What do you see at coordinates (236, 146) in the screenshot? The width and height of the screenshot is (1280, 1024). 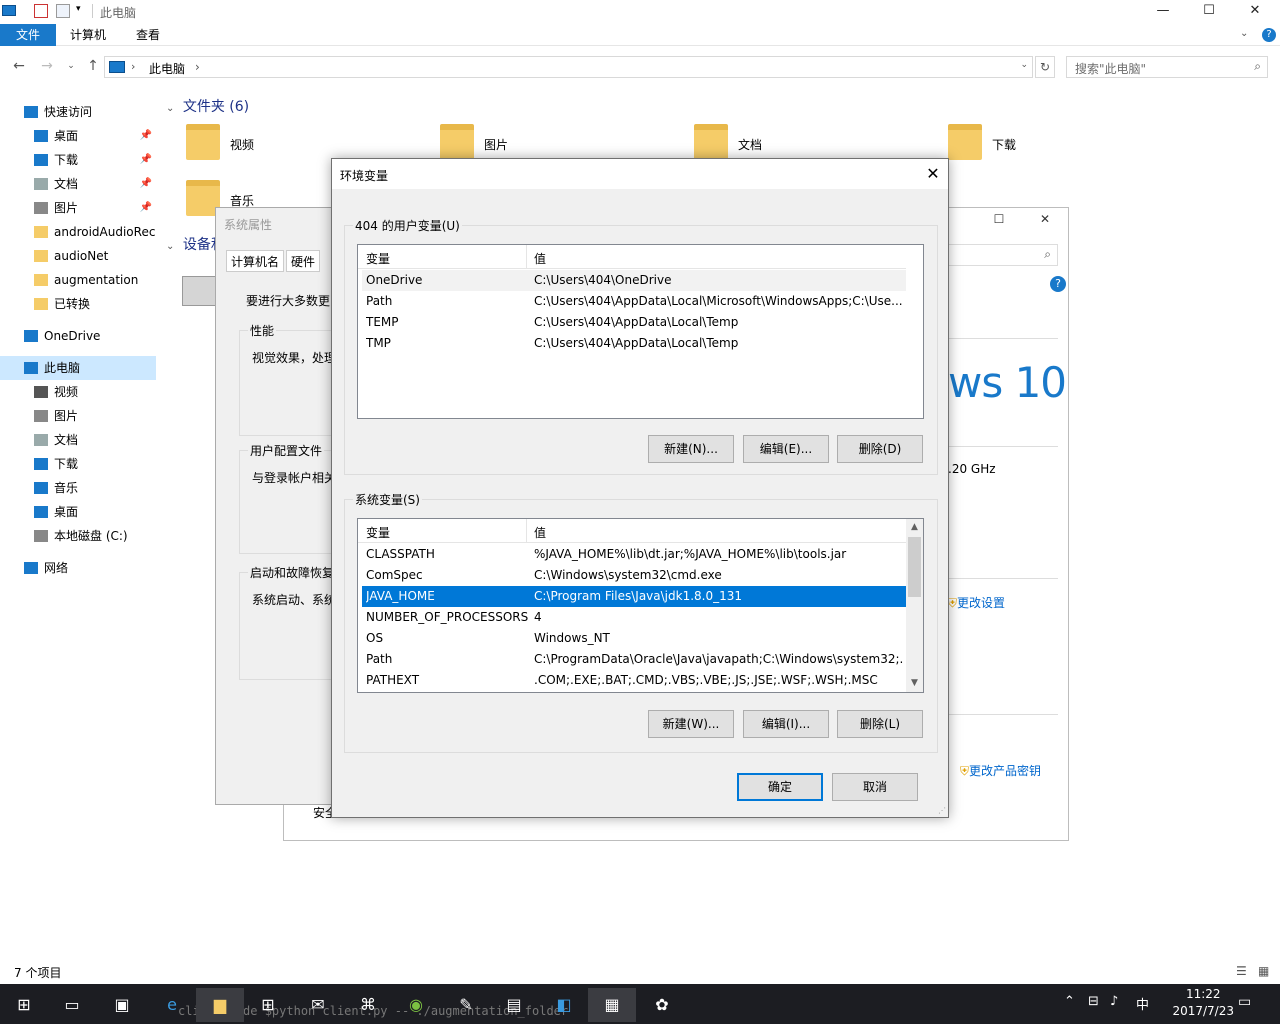 I see `folder-videos: 视频` at bounding box center [236, 146].